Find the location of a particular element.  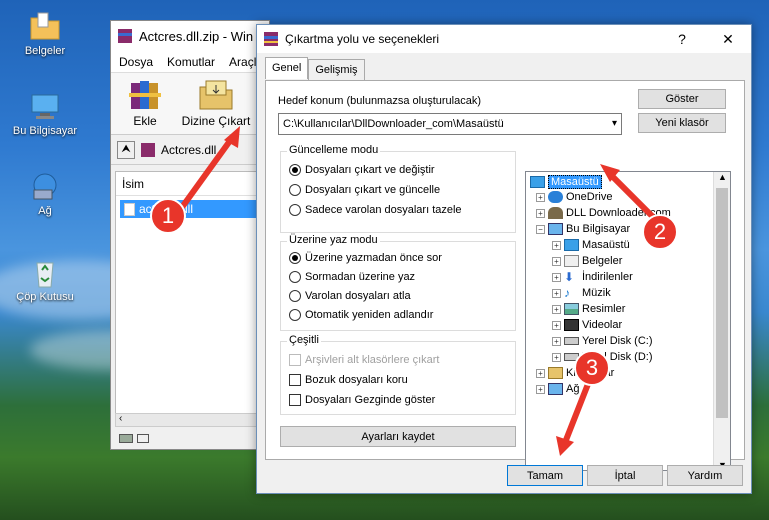

overwrite-option-skip: Varolan dosyaları atla is located at coordinates (350, 296).